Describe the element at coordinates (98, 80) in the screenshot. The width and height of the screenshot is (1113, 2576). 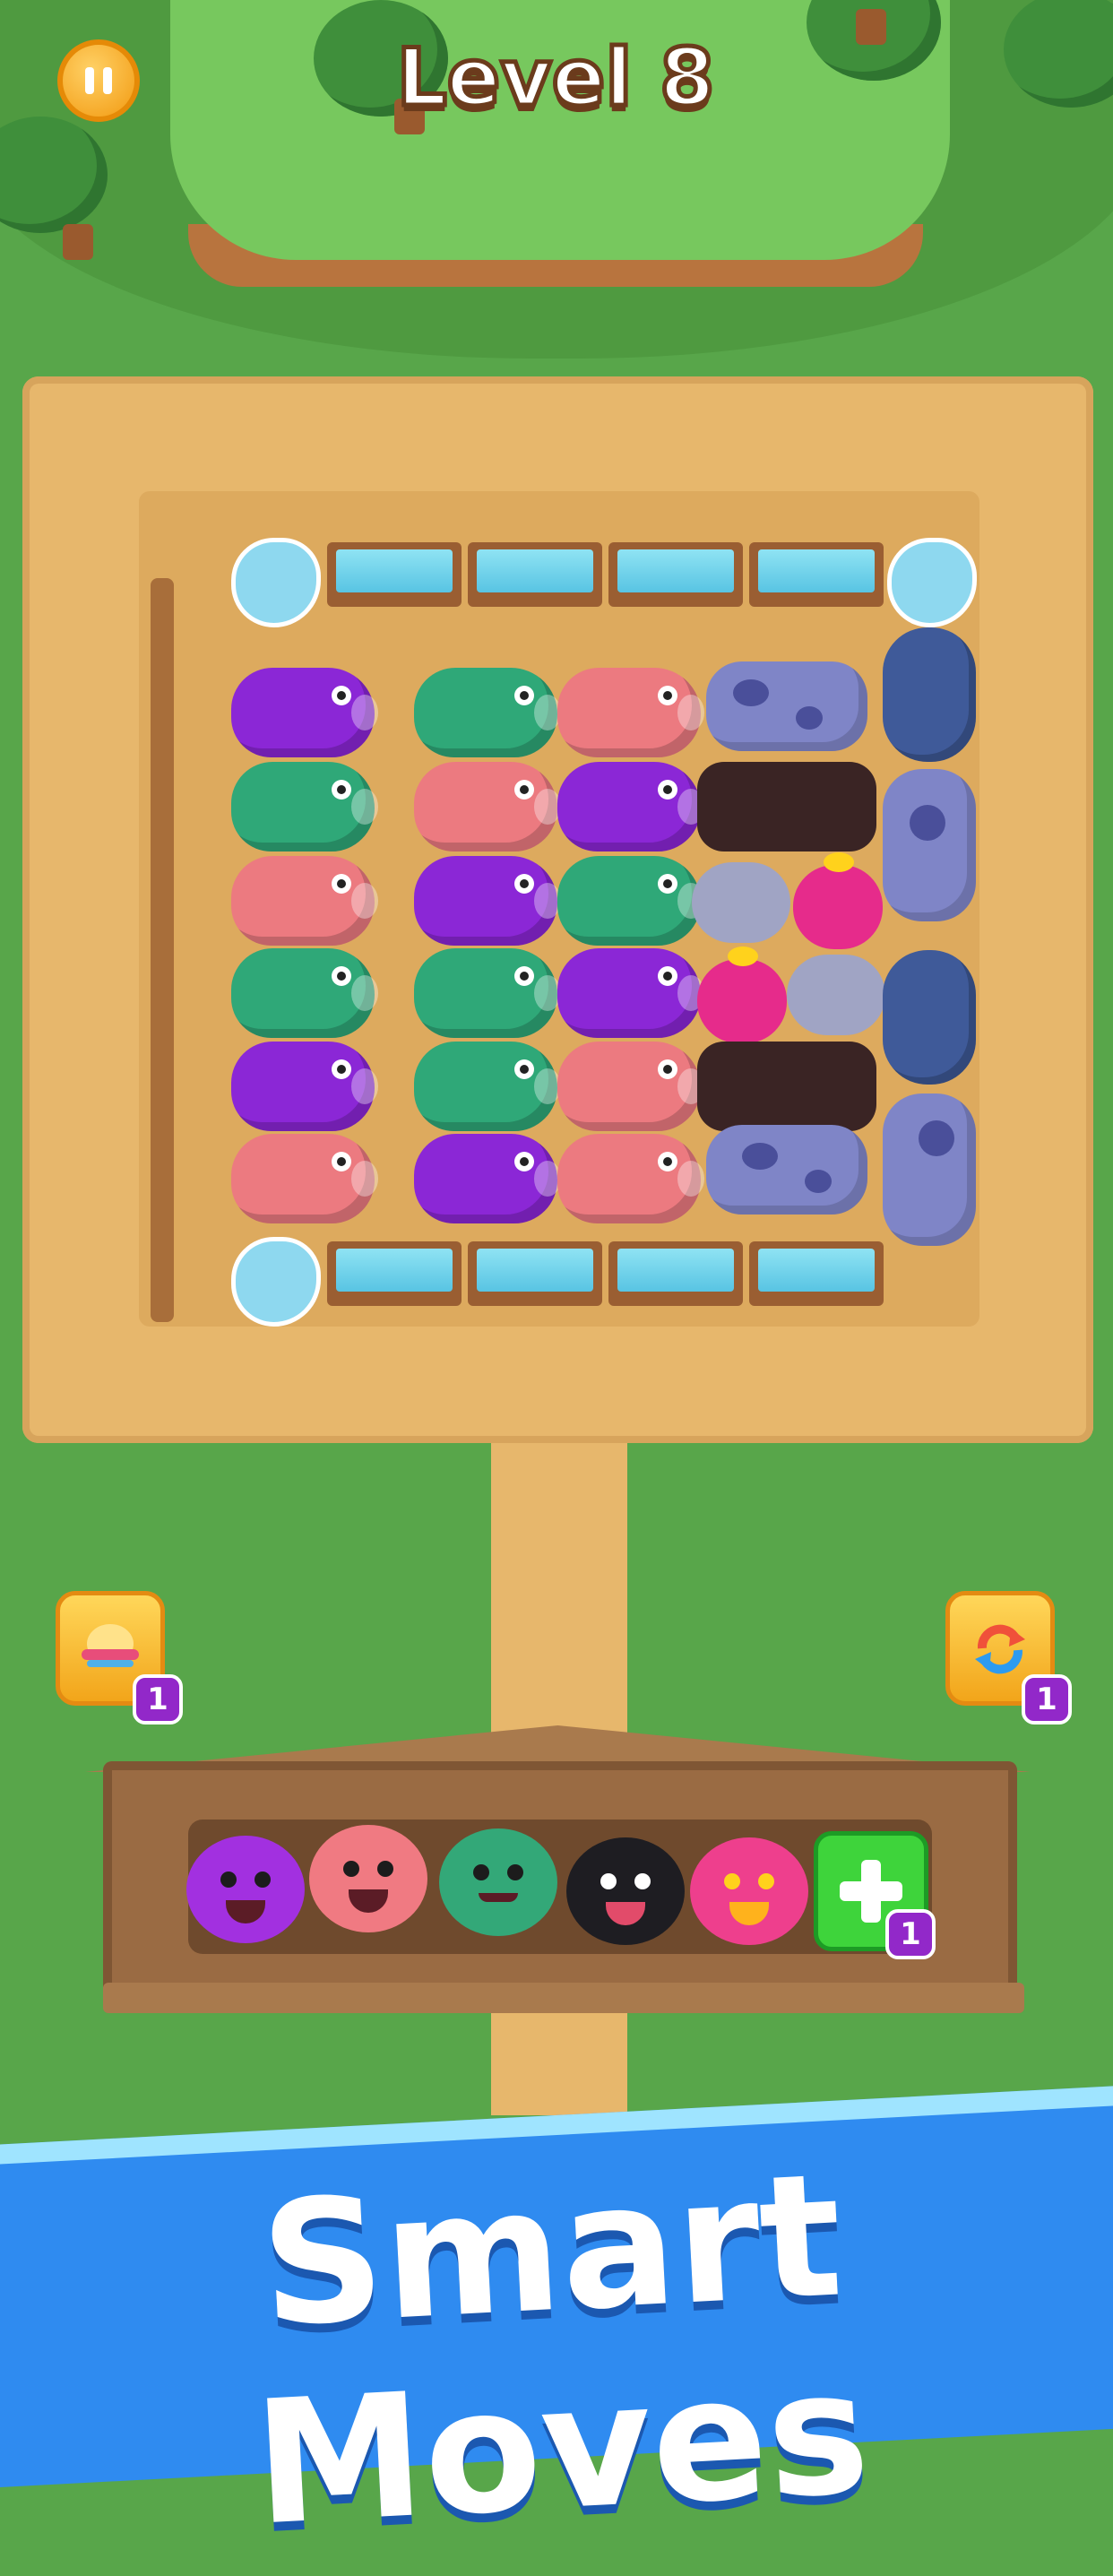
I see `pause-button` at that location.